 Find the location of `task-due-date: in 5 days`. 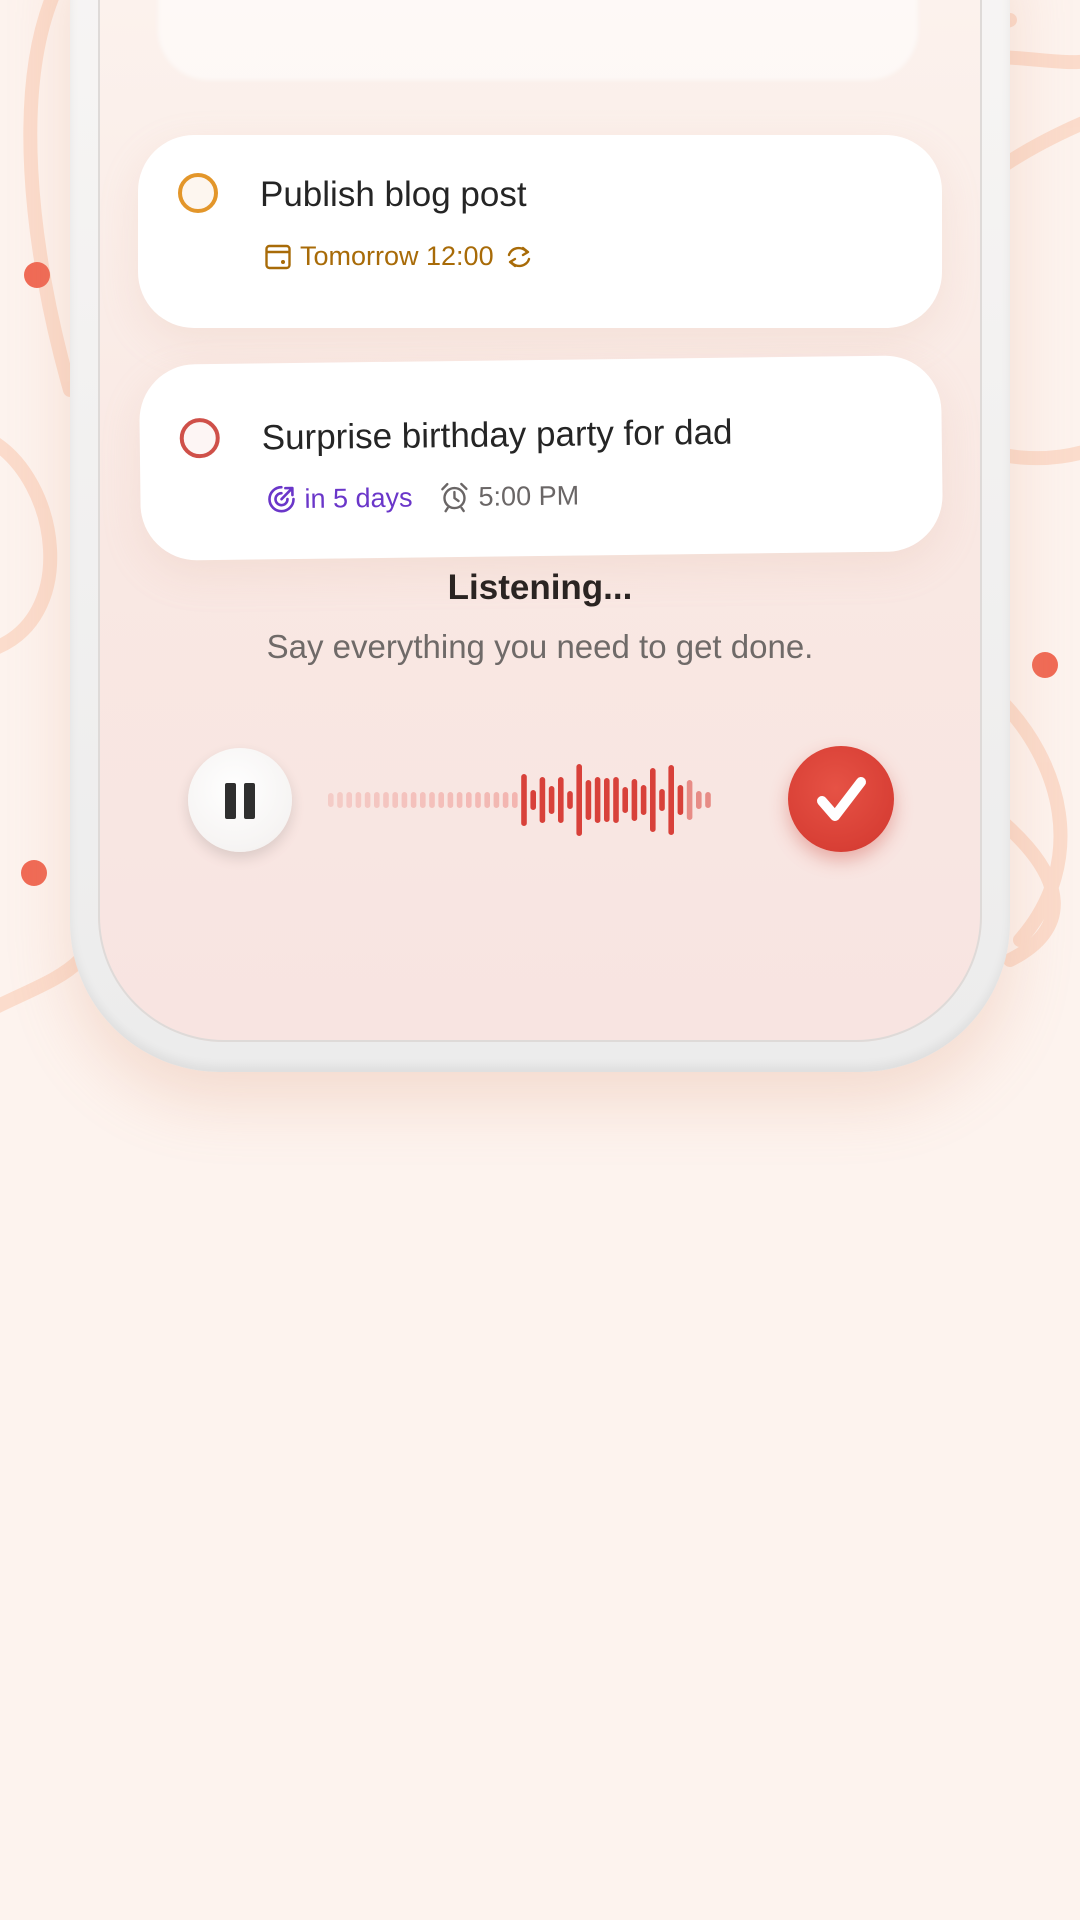

task-due-date: in 5 days is located at coordinates (358, 498).